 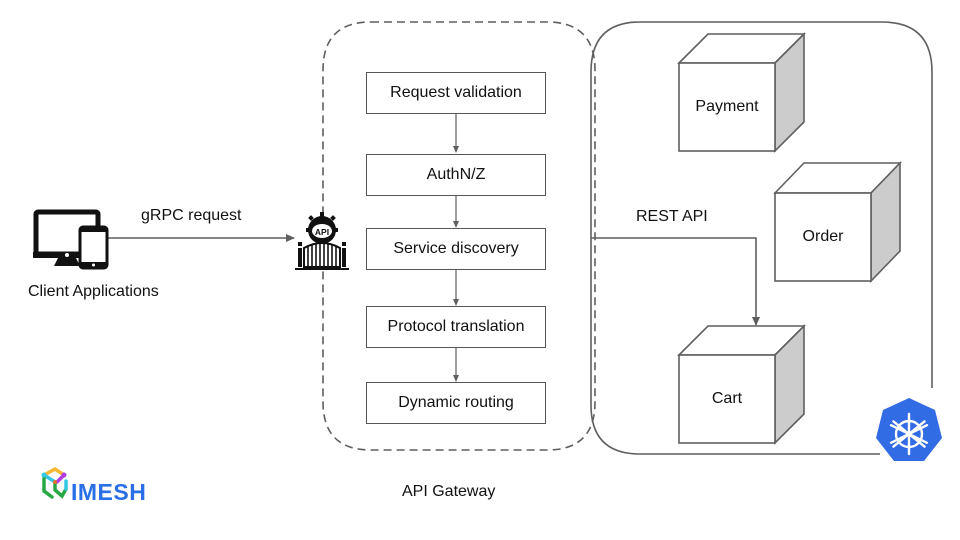 I want to click on step-dynamic-routing: Dynamic routing, so click(x=456, y=403).